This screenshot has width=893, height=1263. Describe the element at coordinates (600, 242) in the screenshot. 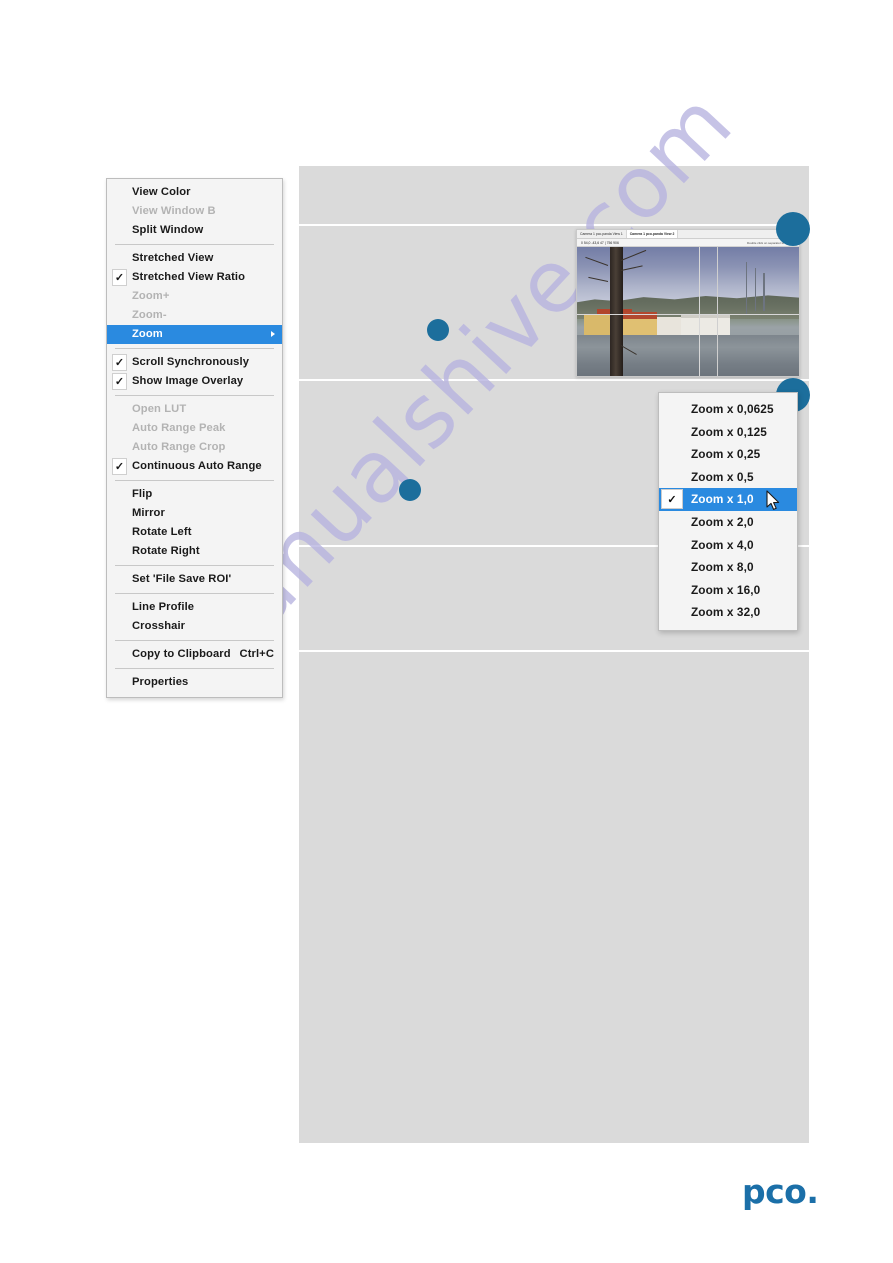

I see `camera-coordinate-readout: 0 54,0 -43,6 47 | 756 906` at that location.